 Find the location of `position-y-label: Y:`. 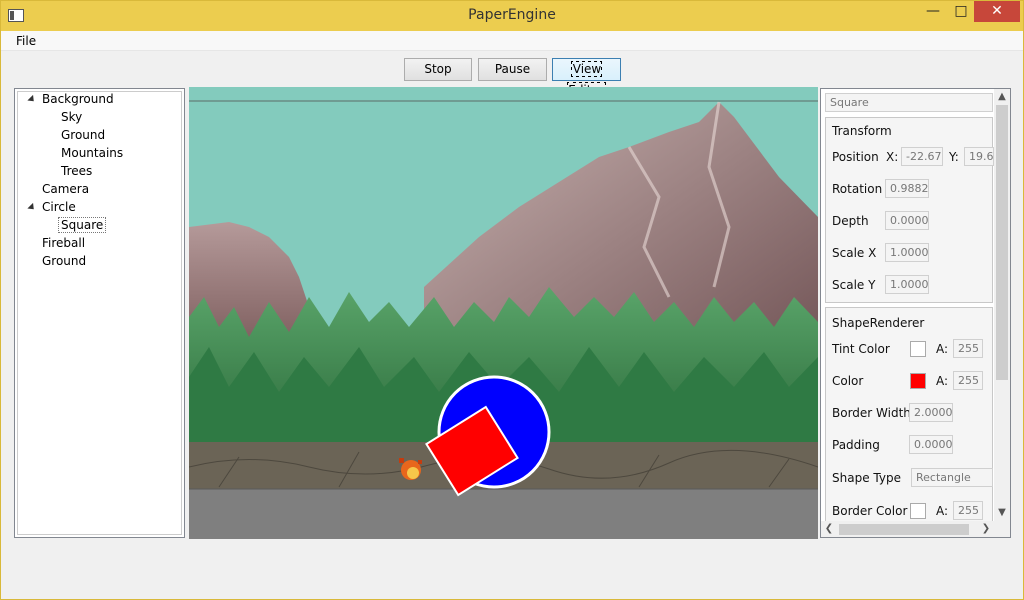

position-y-label: Y: is located at coordinates (954, 157).